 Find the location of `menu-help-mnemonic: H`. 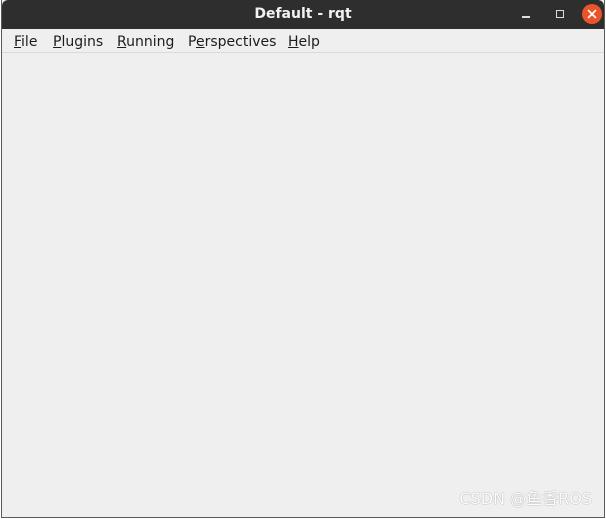

menu-help-mnemonic: H is located at coordinates (293, 42).